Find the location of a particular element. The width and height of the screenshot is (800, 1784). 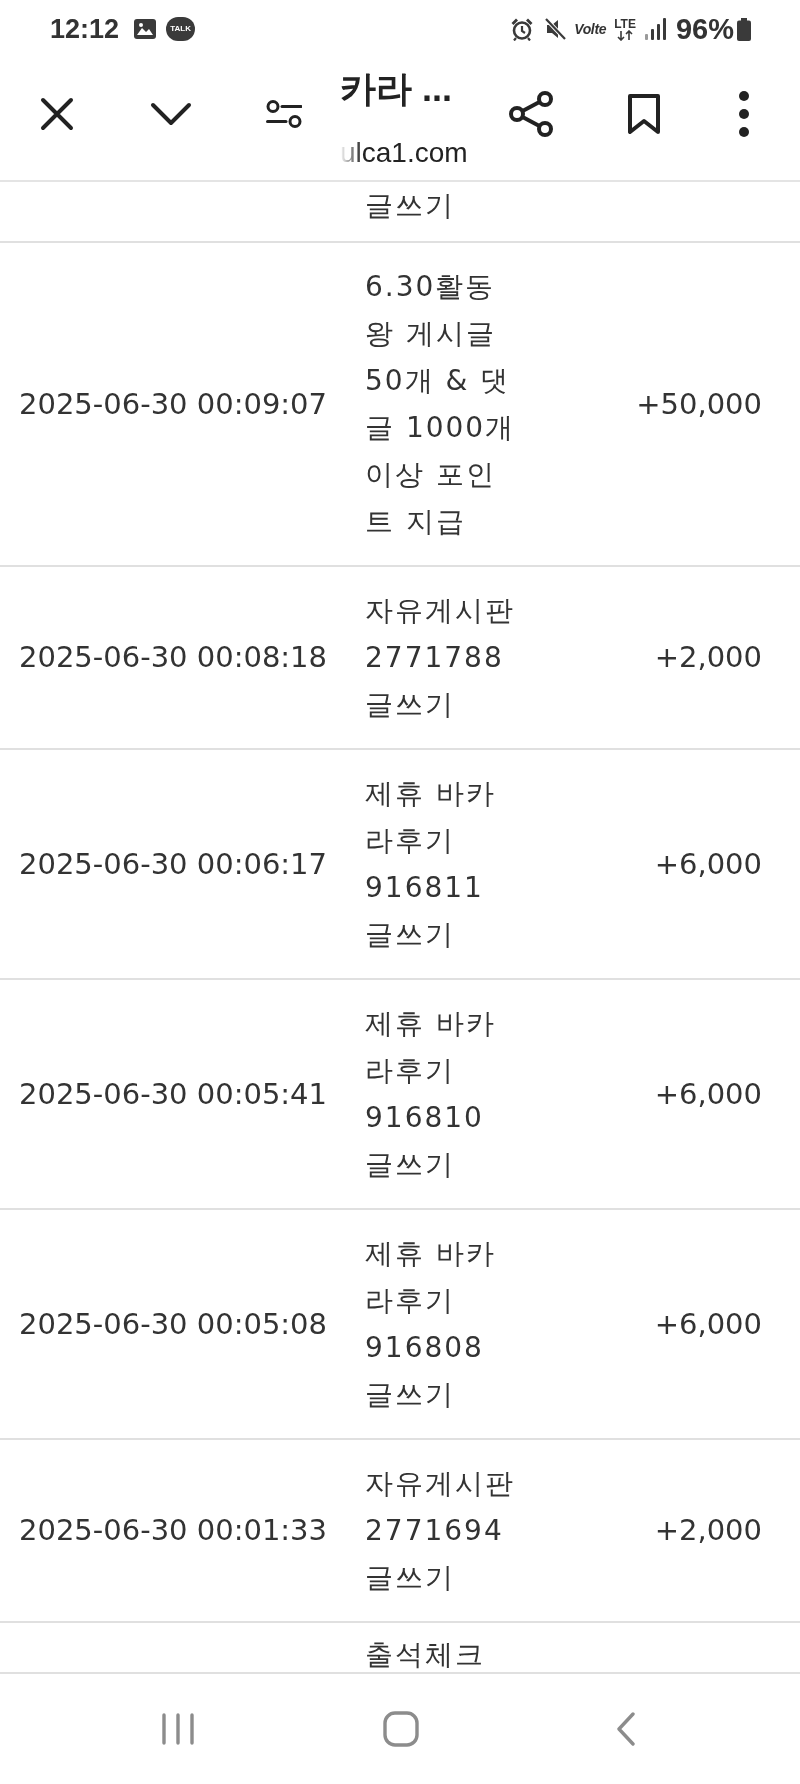

chevron-down-icon is located at coordinates (170, 114).